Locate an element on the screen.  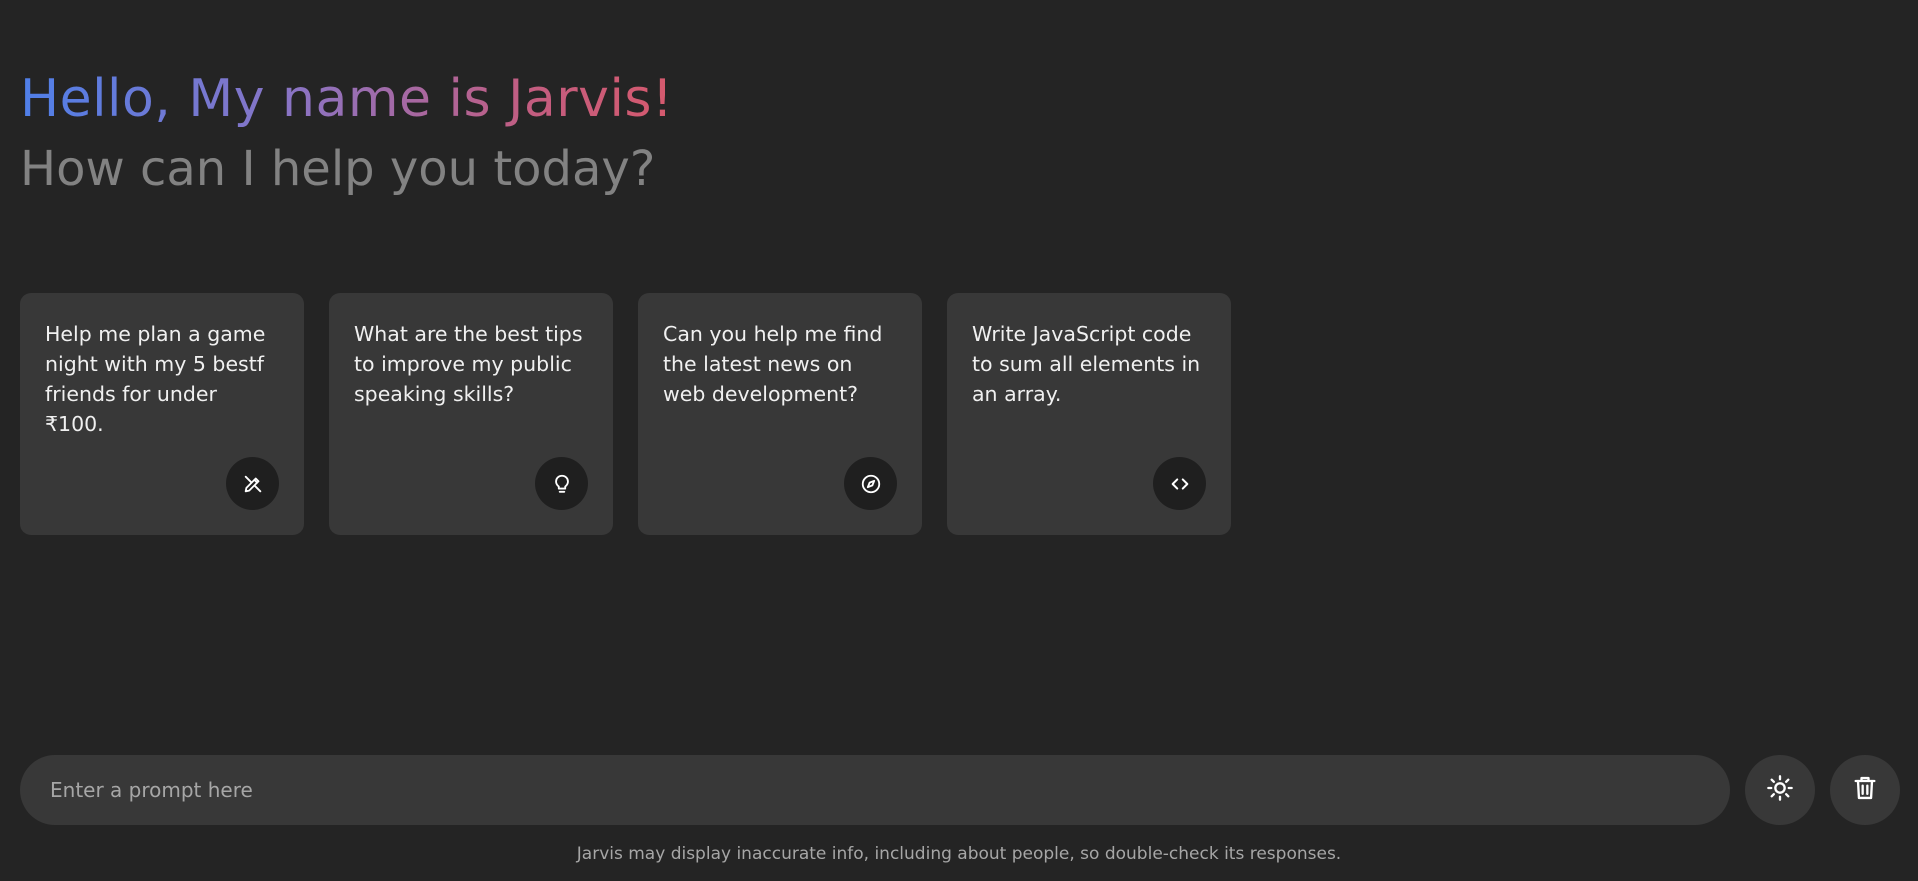
greeting-subtitle: How can I help you today? is located at coordinates (338, 169).